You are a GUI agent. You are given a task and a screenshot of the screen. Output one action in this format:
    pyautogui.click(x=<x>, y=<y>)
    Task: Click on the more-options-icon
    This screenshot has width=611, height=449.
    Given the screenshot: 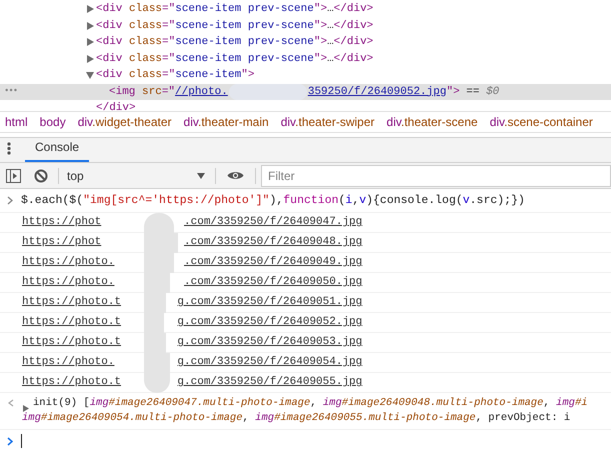 What is the action you would take?
    pyautogui.click(x=9, y=148)
    